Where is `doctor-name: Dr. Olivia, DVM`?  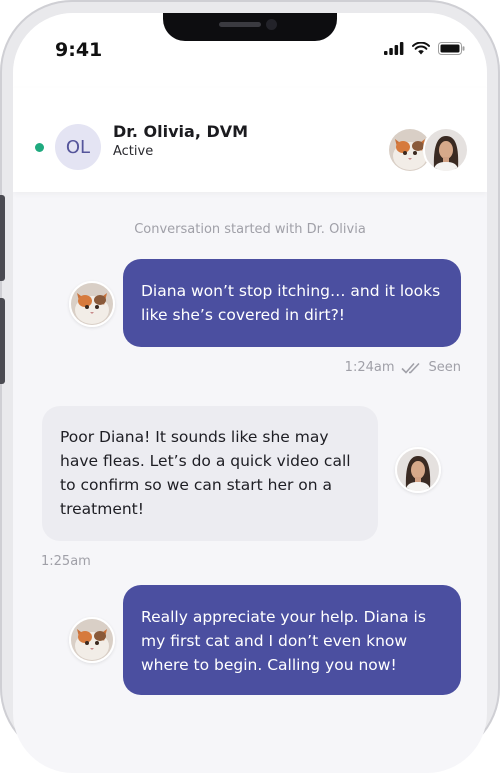 doctor-name: Dr. Olivia, DVM is located at coordinates (181, 131).